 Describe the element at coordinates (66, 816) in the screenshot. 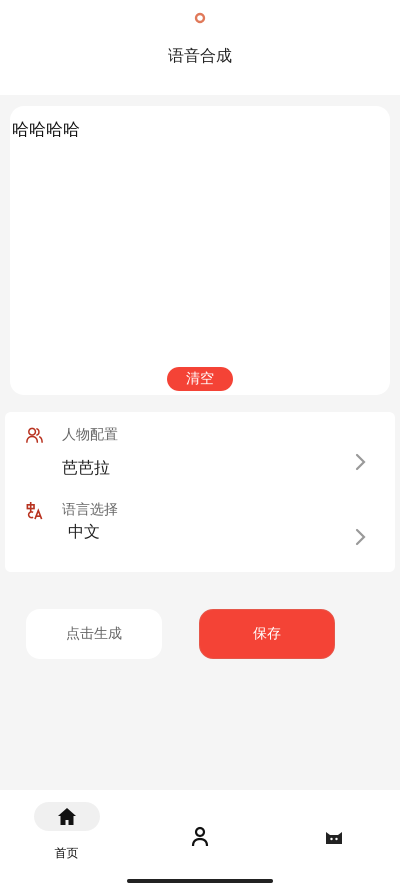

I see `home-icon` at that location.